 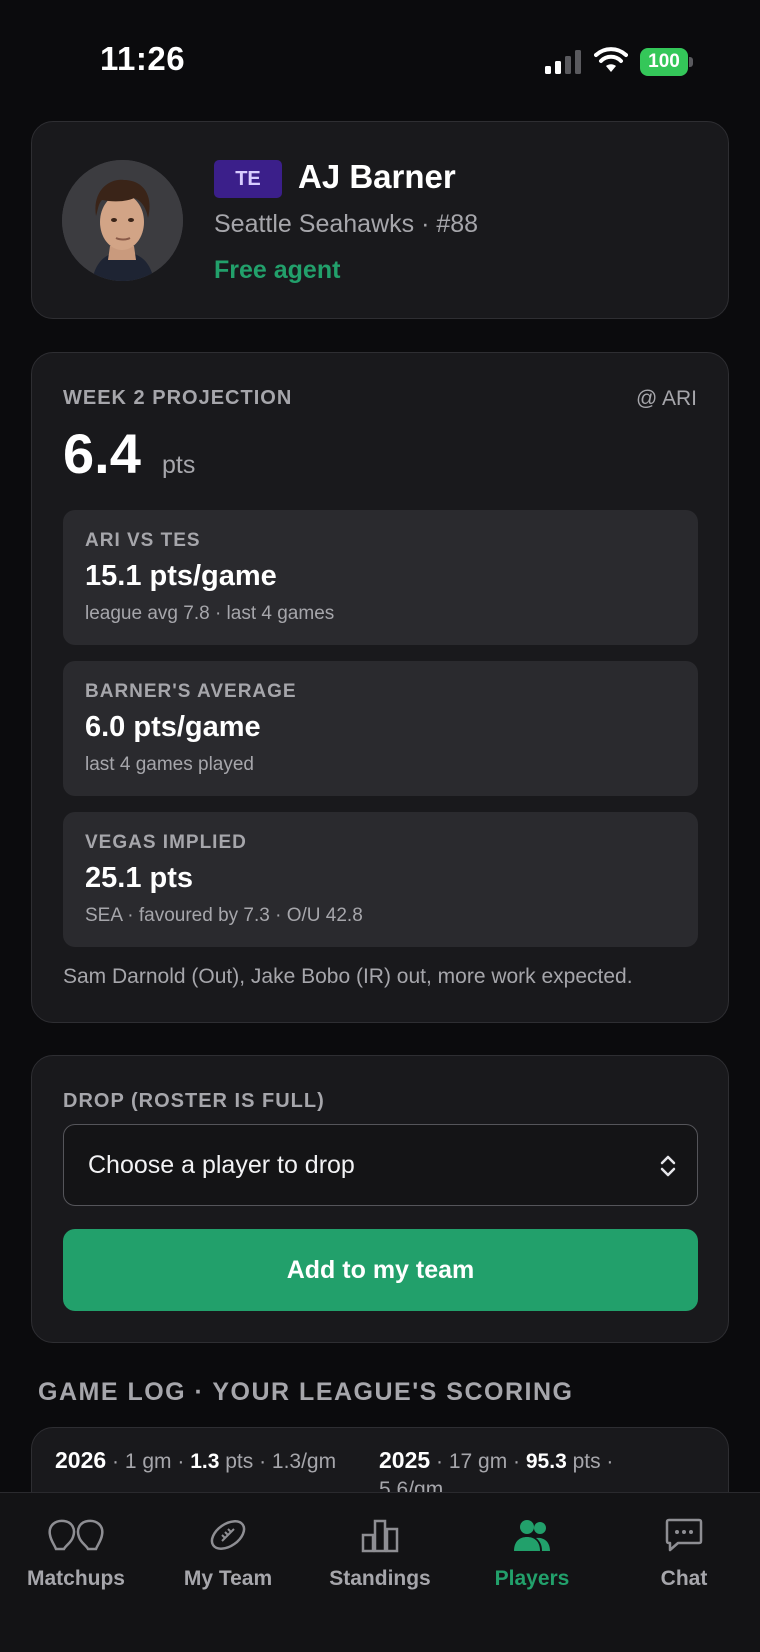 I want to click on boxing-gloves-icon, so click(x=76, y=1535).